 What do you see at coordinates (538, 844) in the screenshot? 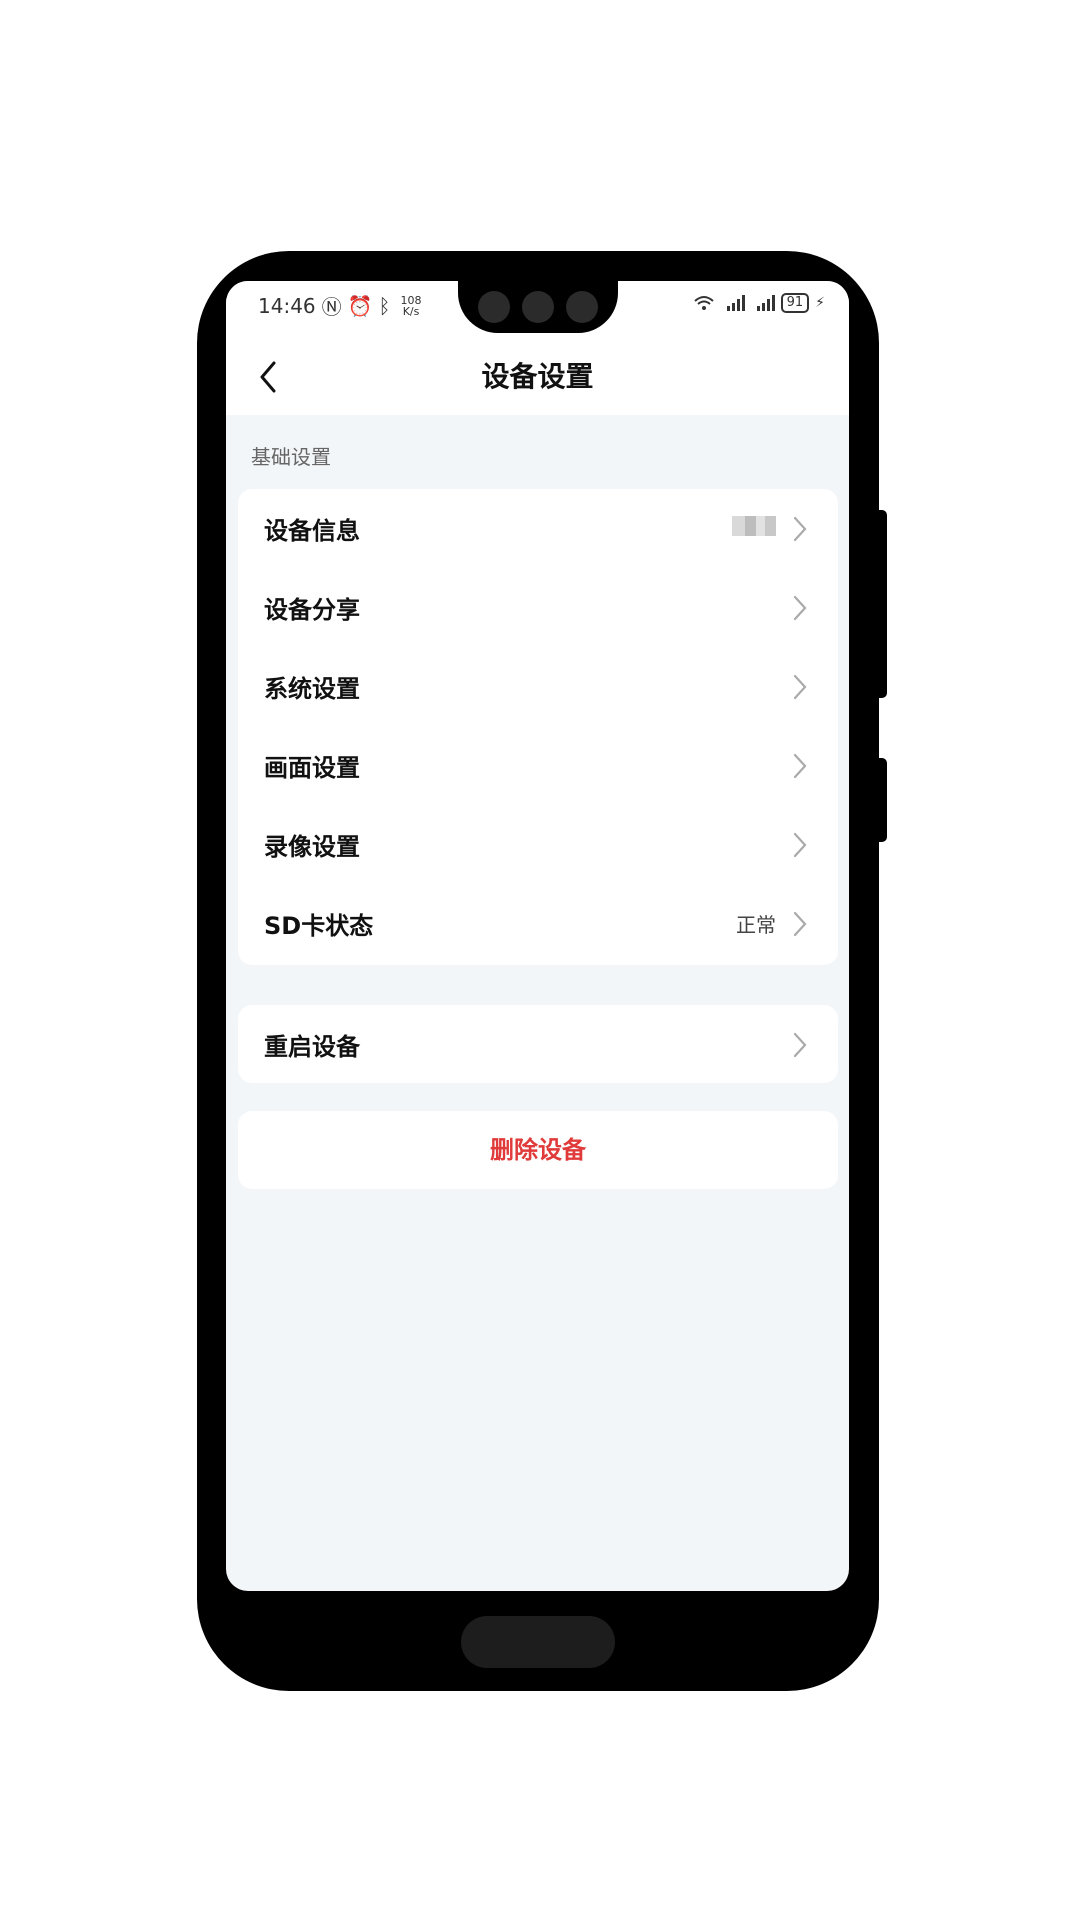
I see `settings-item-recording: 录像设置` at bounding box center [538, 844].